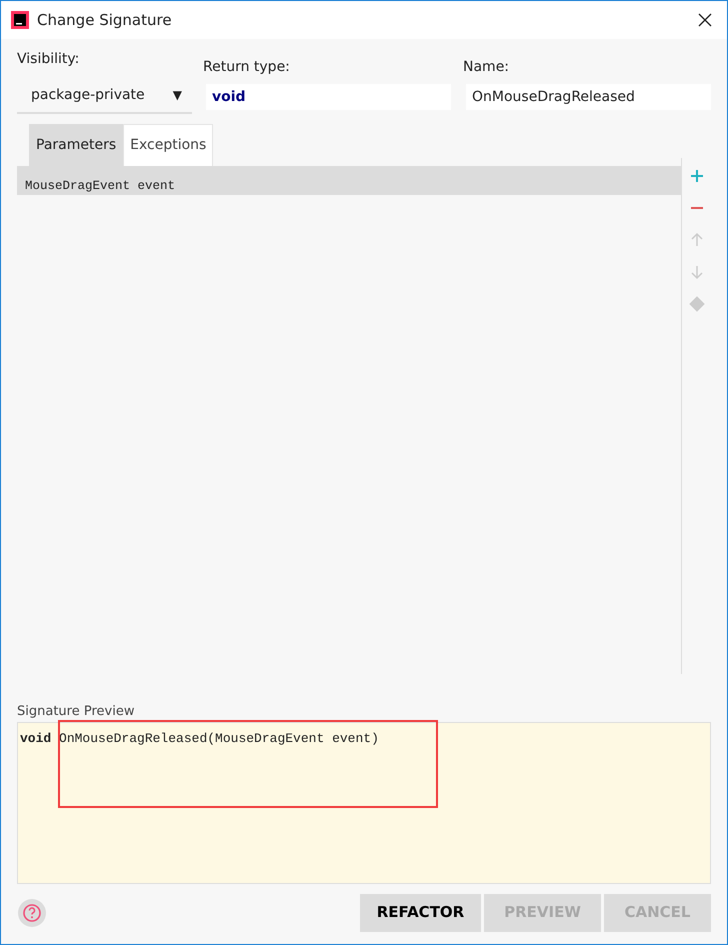  What do you see at coordinates (588, 97) in the screenshot?
I see `name-field: OnMouseDragReleased` at bounding box center [588, 97].